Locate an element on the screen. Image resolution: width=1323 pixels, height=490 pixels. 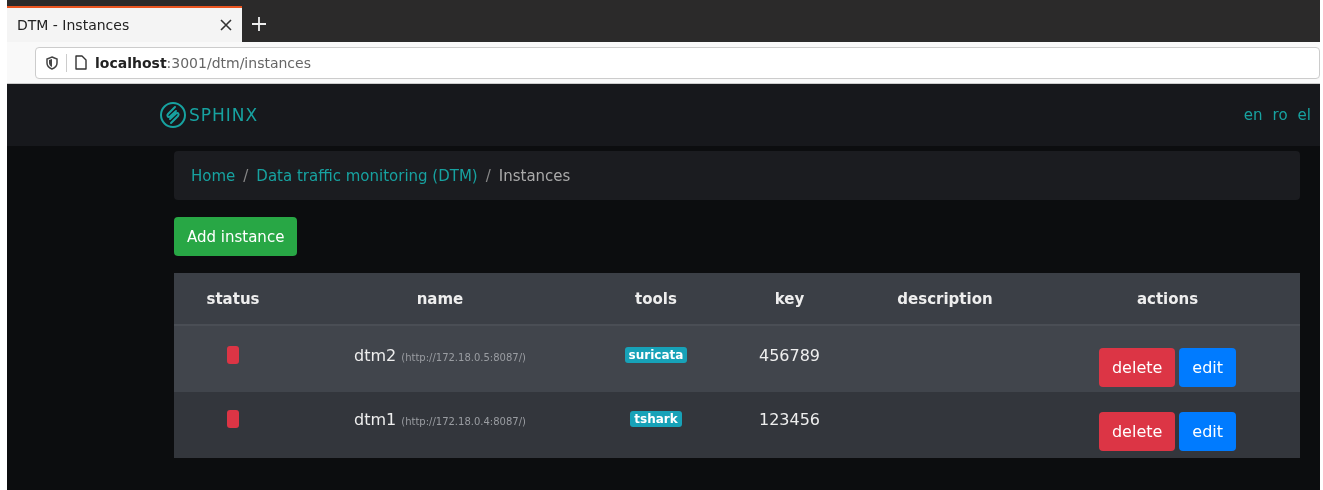
column-header: actions is located at coordinates (1167, 298).